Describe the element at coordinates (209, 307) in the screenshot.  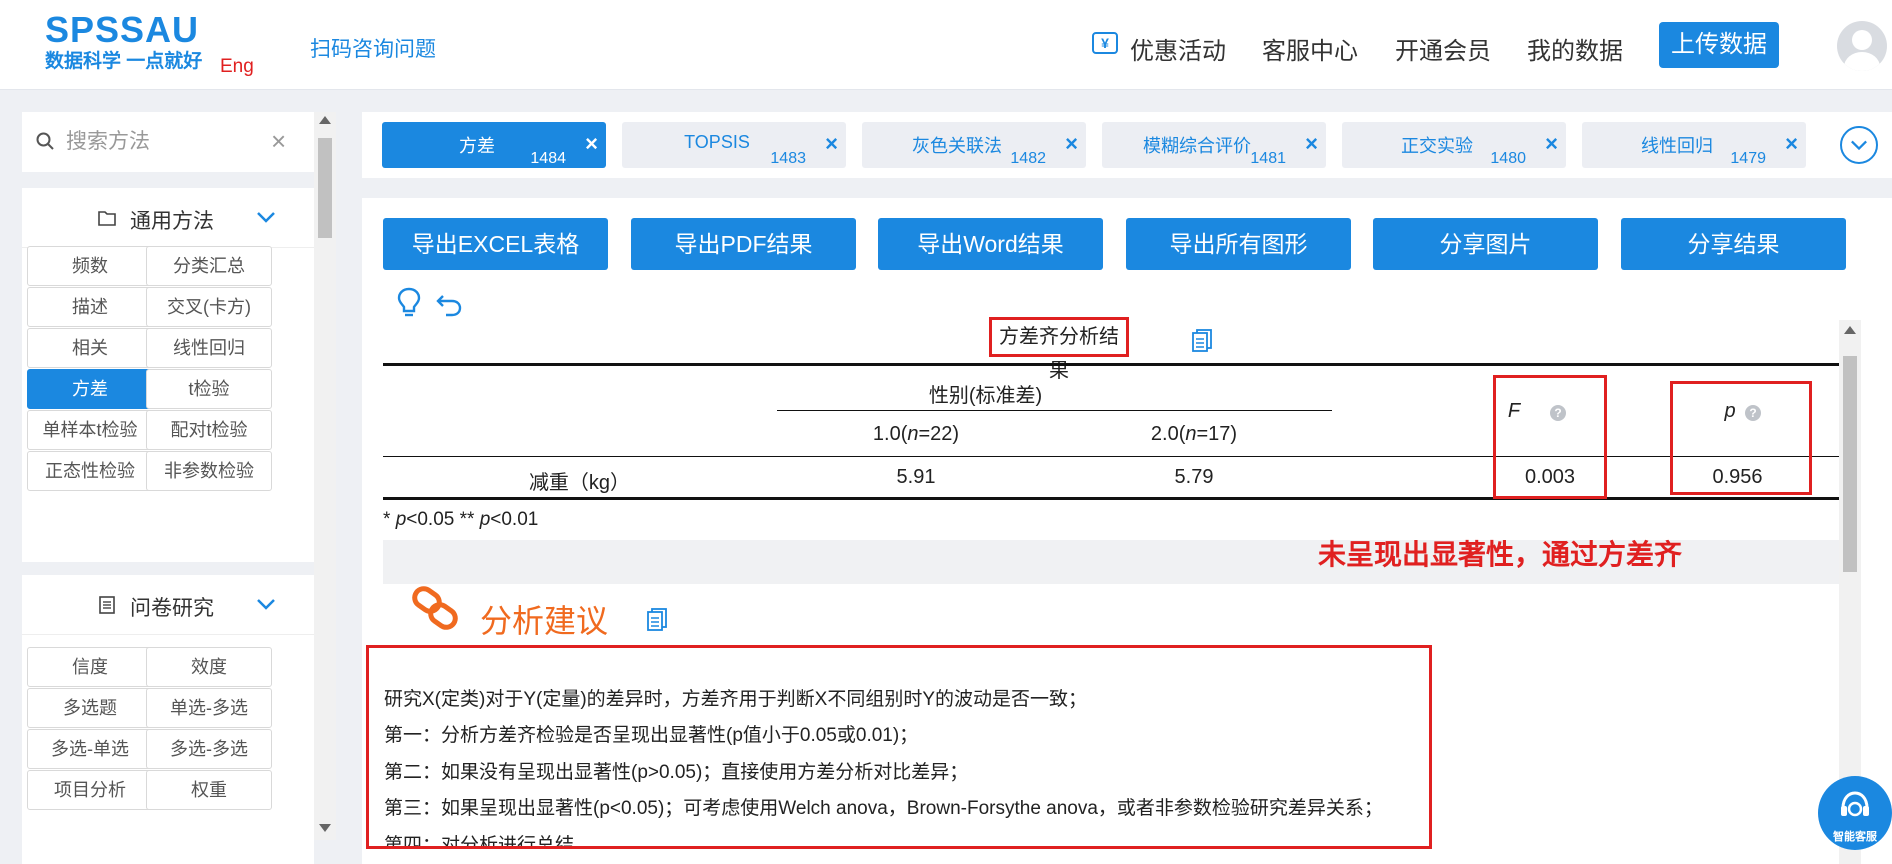
I see `method-crosstab: 交叉(卡方)` at that location.